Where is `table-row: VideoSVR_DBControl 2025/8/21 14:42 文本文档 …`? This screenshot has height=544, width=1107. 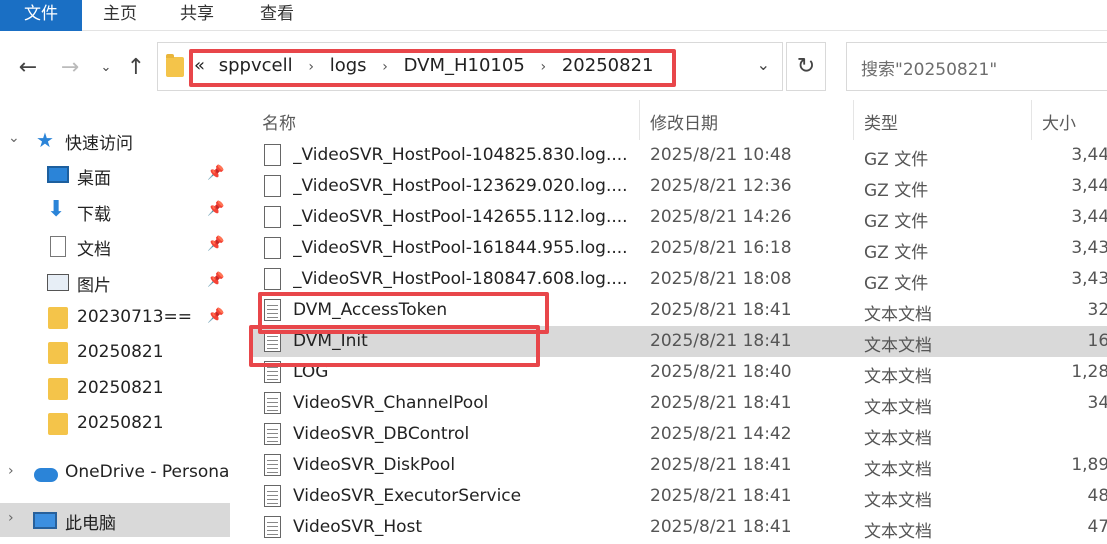
table-row: VideoSVR_DBControl 2025/8/21 14:42 文本文档 … is located at coordinates (678, 434).